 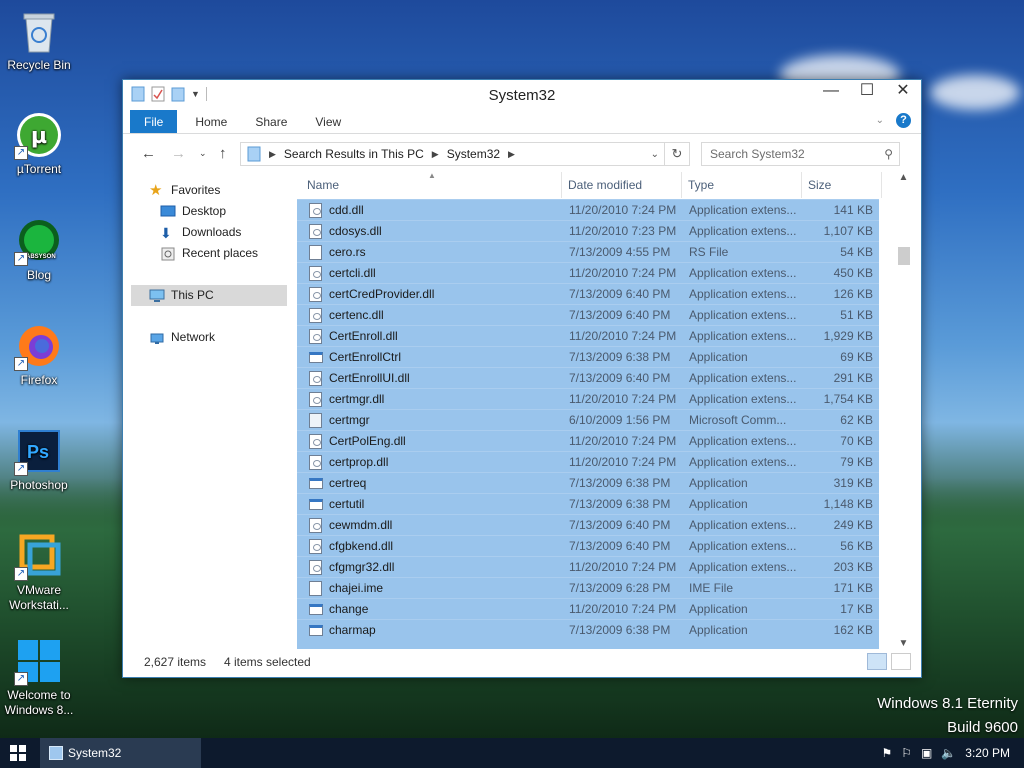 I want to click on desktop-icon-utorrent: µ ↗ µTorrent, so click(x=39, y=144).